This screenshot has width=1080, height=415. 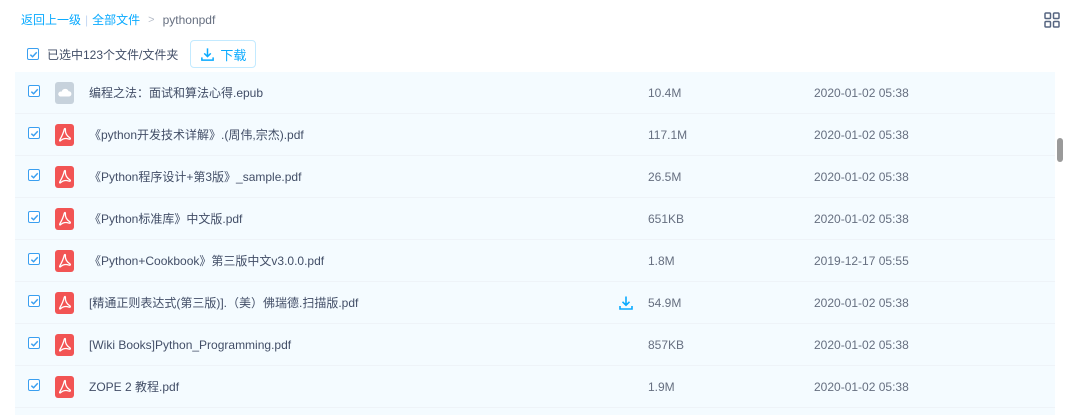 I want to click on vertical-scrollbar, so click(x=1060, y=243).